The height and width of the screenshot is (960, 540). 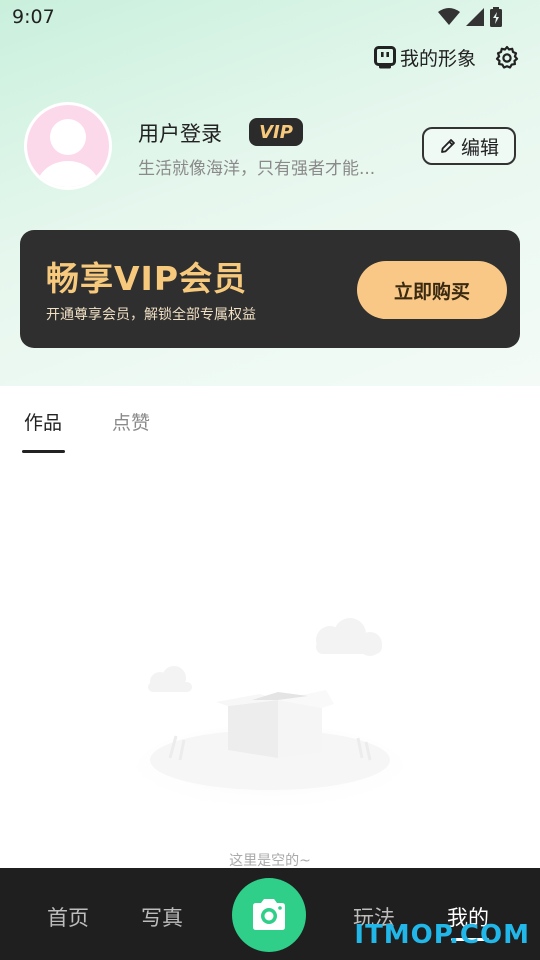 What do you see at coordinates (442, 935) in the screenshot?
I see `watermark: ITMOP.COM` at bounding box center [442, 935].